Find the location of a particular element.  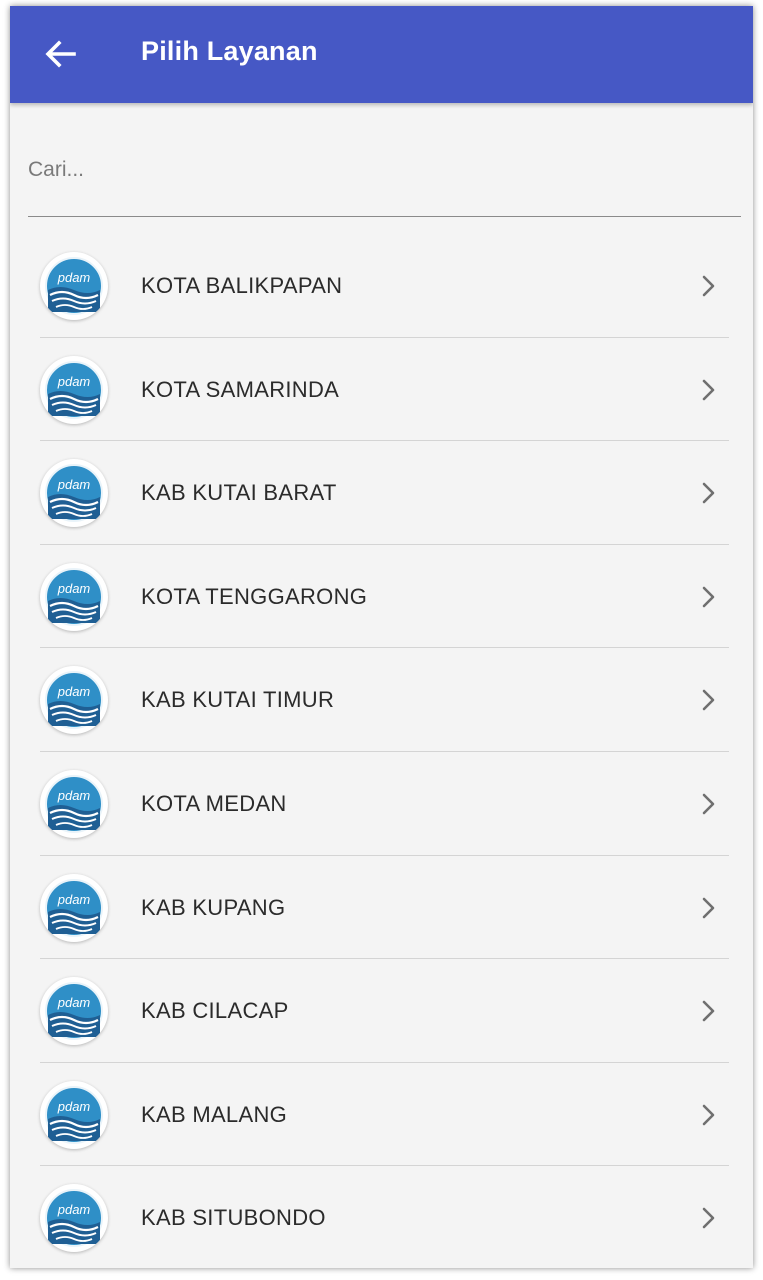

list-item-6: pdam KAB KUPANG is located at coordinates (381, 908).